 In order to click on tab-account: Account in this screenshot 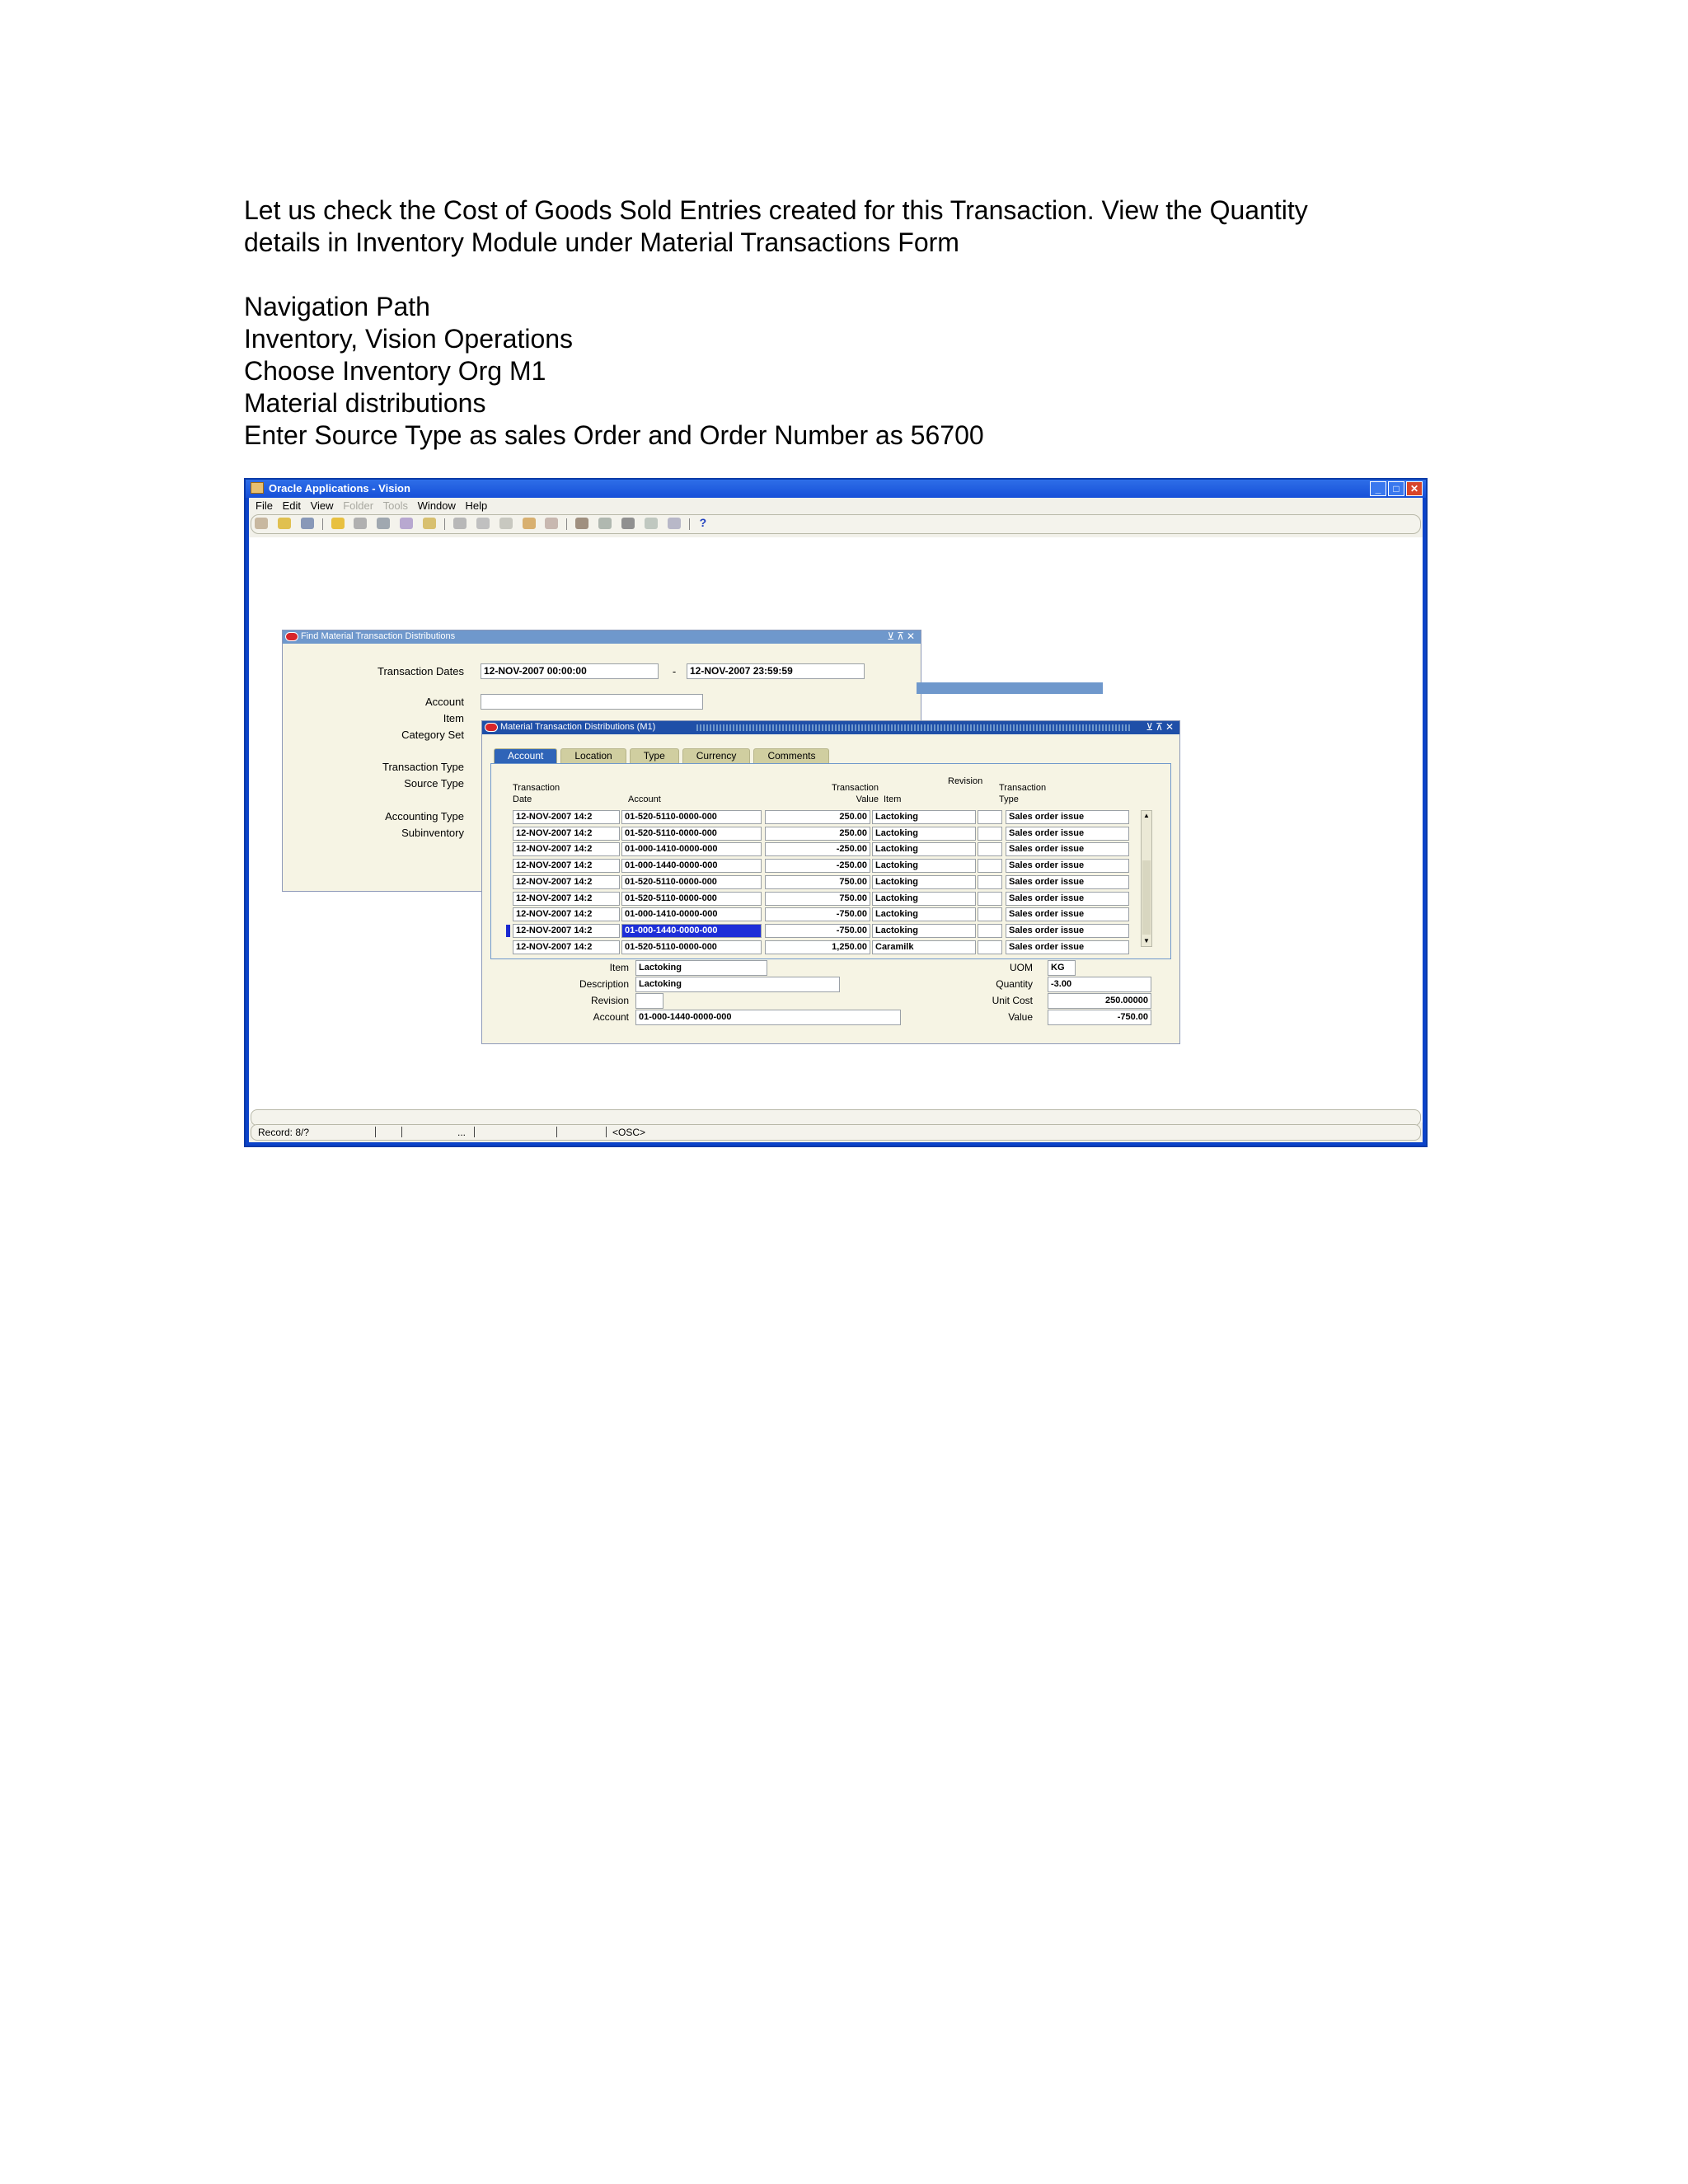, I will do `click(526, 755)`.